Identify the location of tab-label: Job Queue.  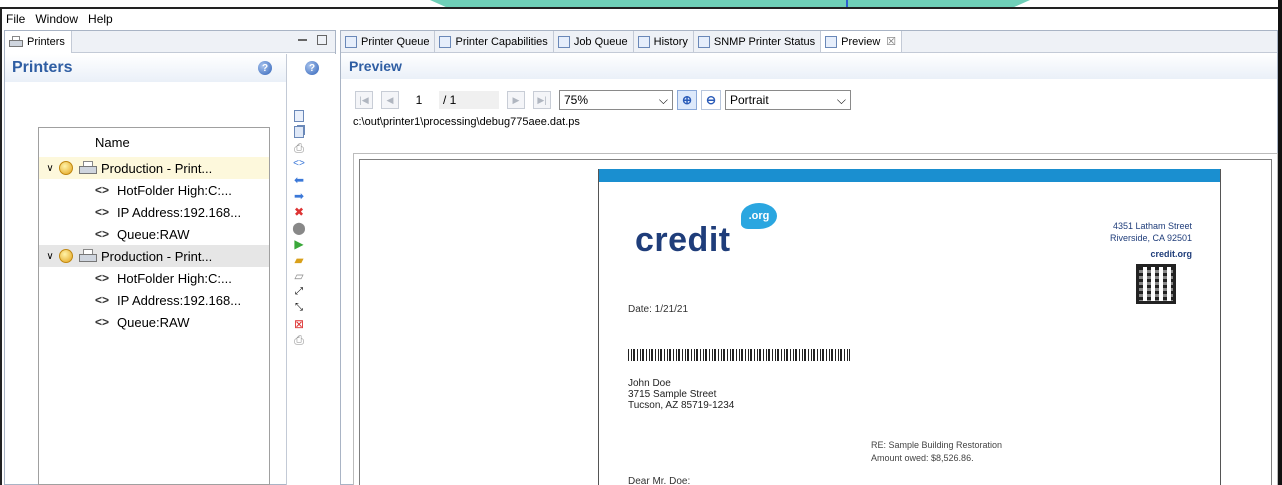
(600, 41).